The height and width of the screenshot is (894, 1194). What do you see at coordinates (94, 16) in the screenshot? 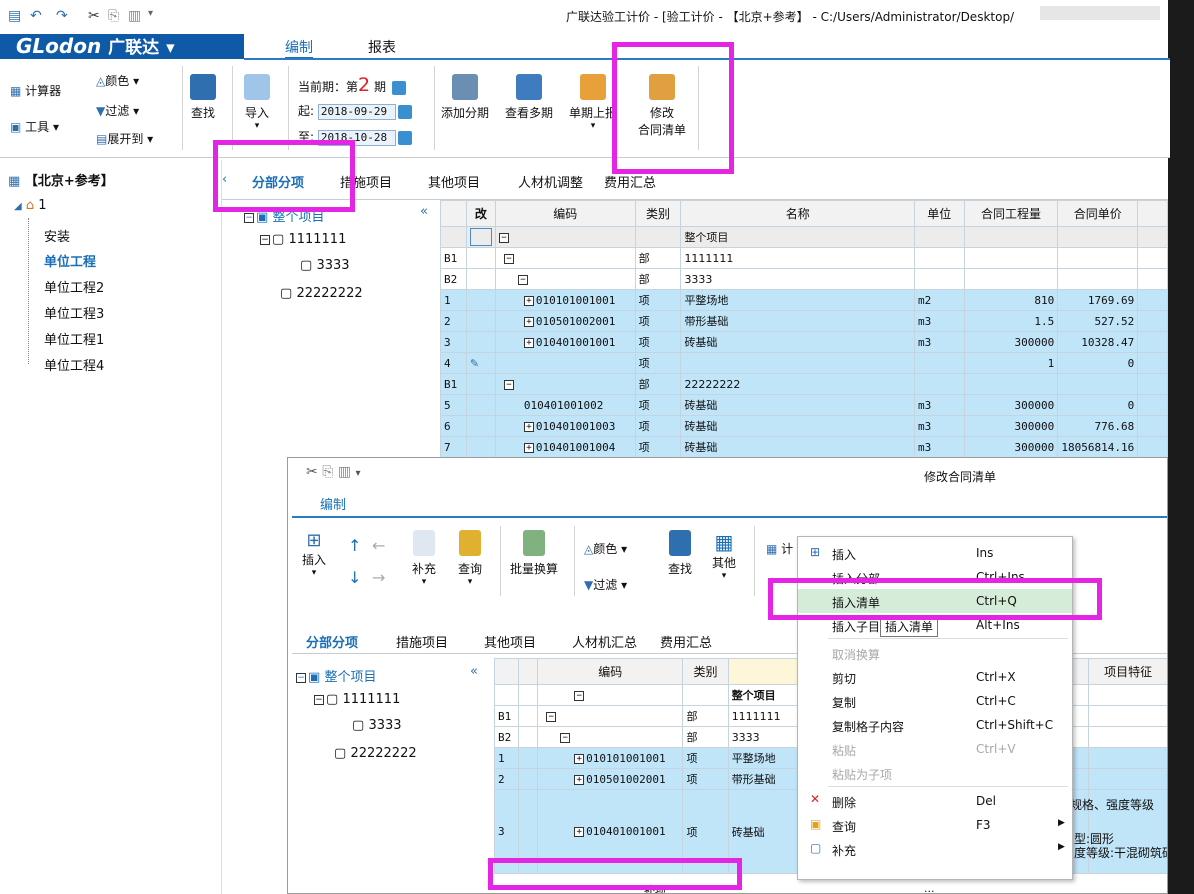
I see `cut-icon: ✂` at bounding box center [94, 16].